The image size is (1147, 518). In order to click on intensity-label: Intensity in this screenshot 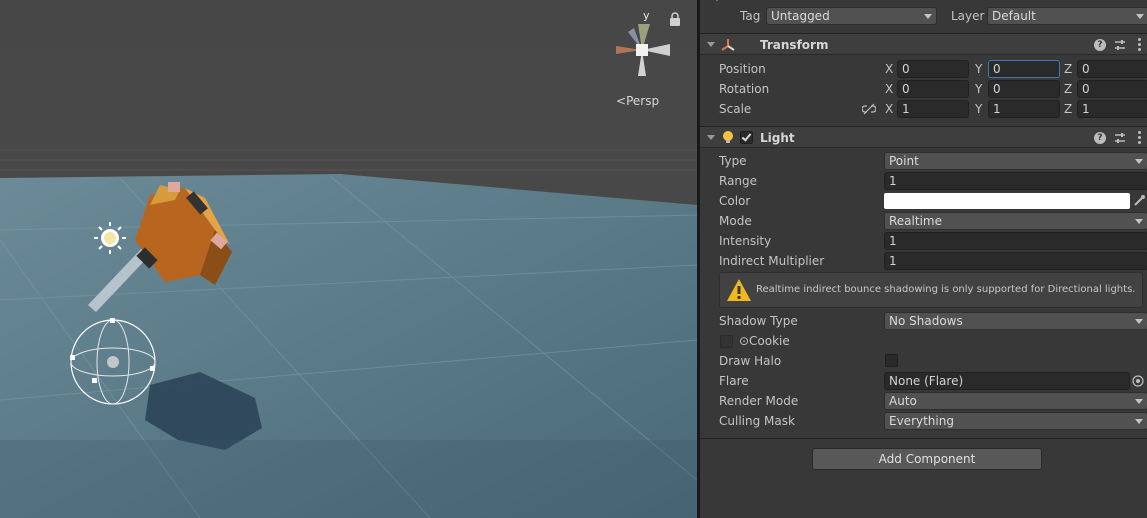, I will do `click(745, 241)`.